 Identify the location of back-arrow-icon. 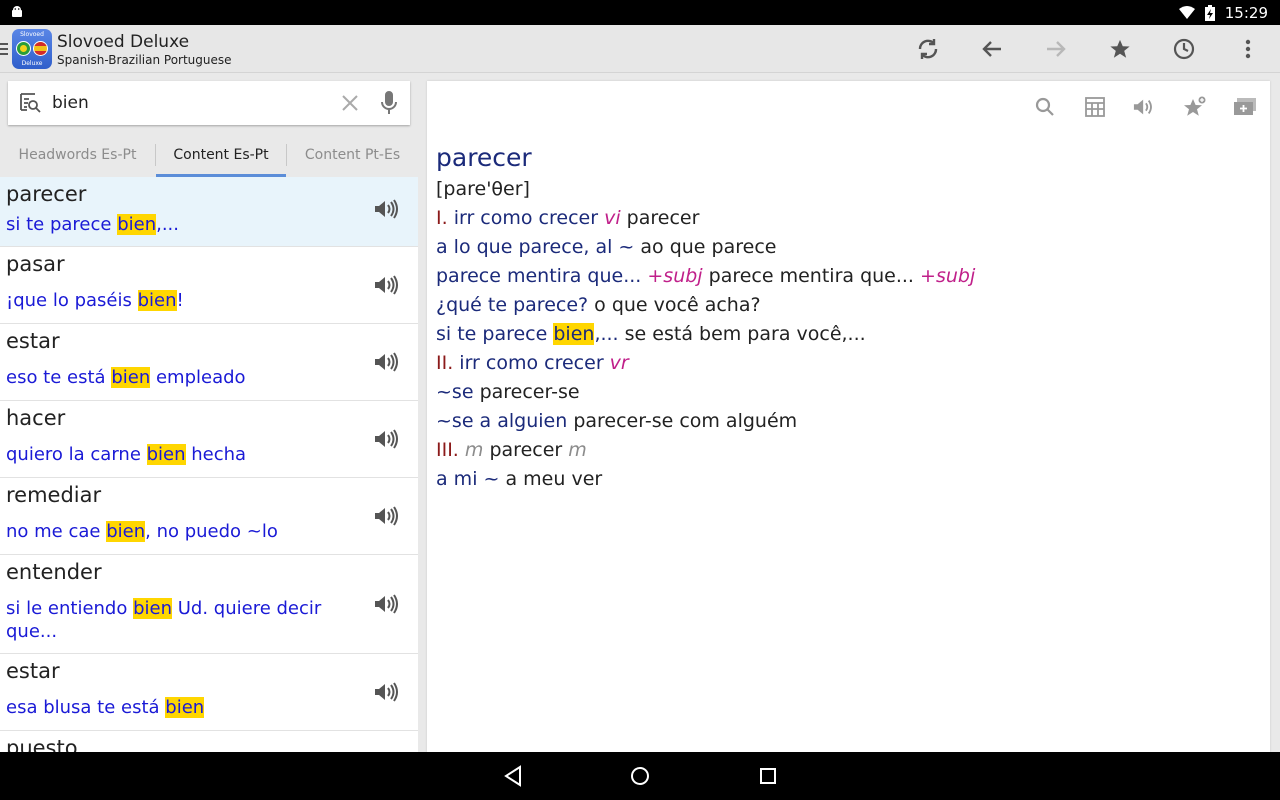
(991, 49).